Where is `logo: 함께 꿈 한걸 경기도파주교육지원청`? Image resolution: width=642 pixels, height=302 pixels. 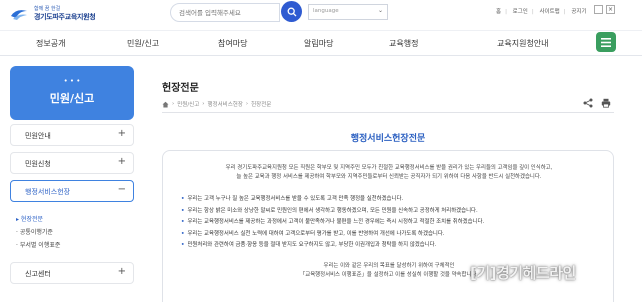
logo: 함께 꿈 한걸 경기도파주교육지원청 is located at coordinates (60, 15).